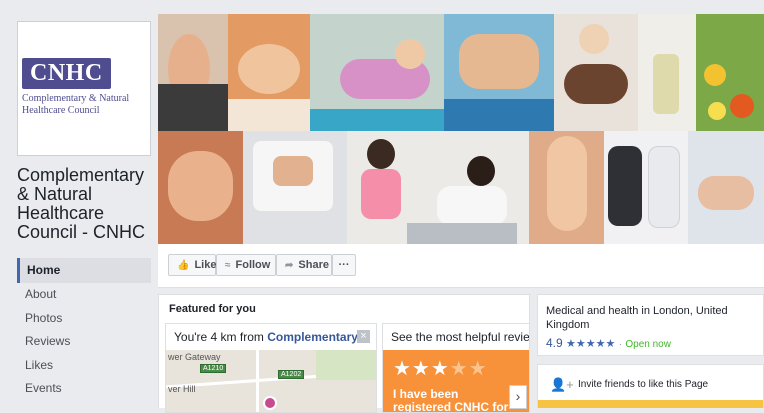 This screenshot has width=764, height=413. Describe the element at coordinates (726, 187) in the screenshot. I see `cover-tile-facial` at that location.